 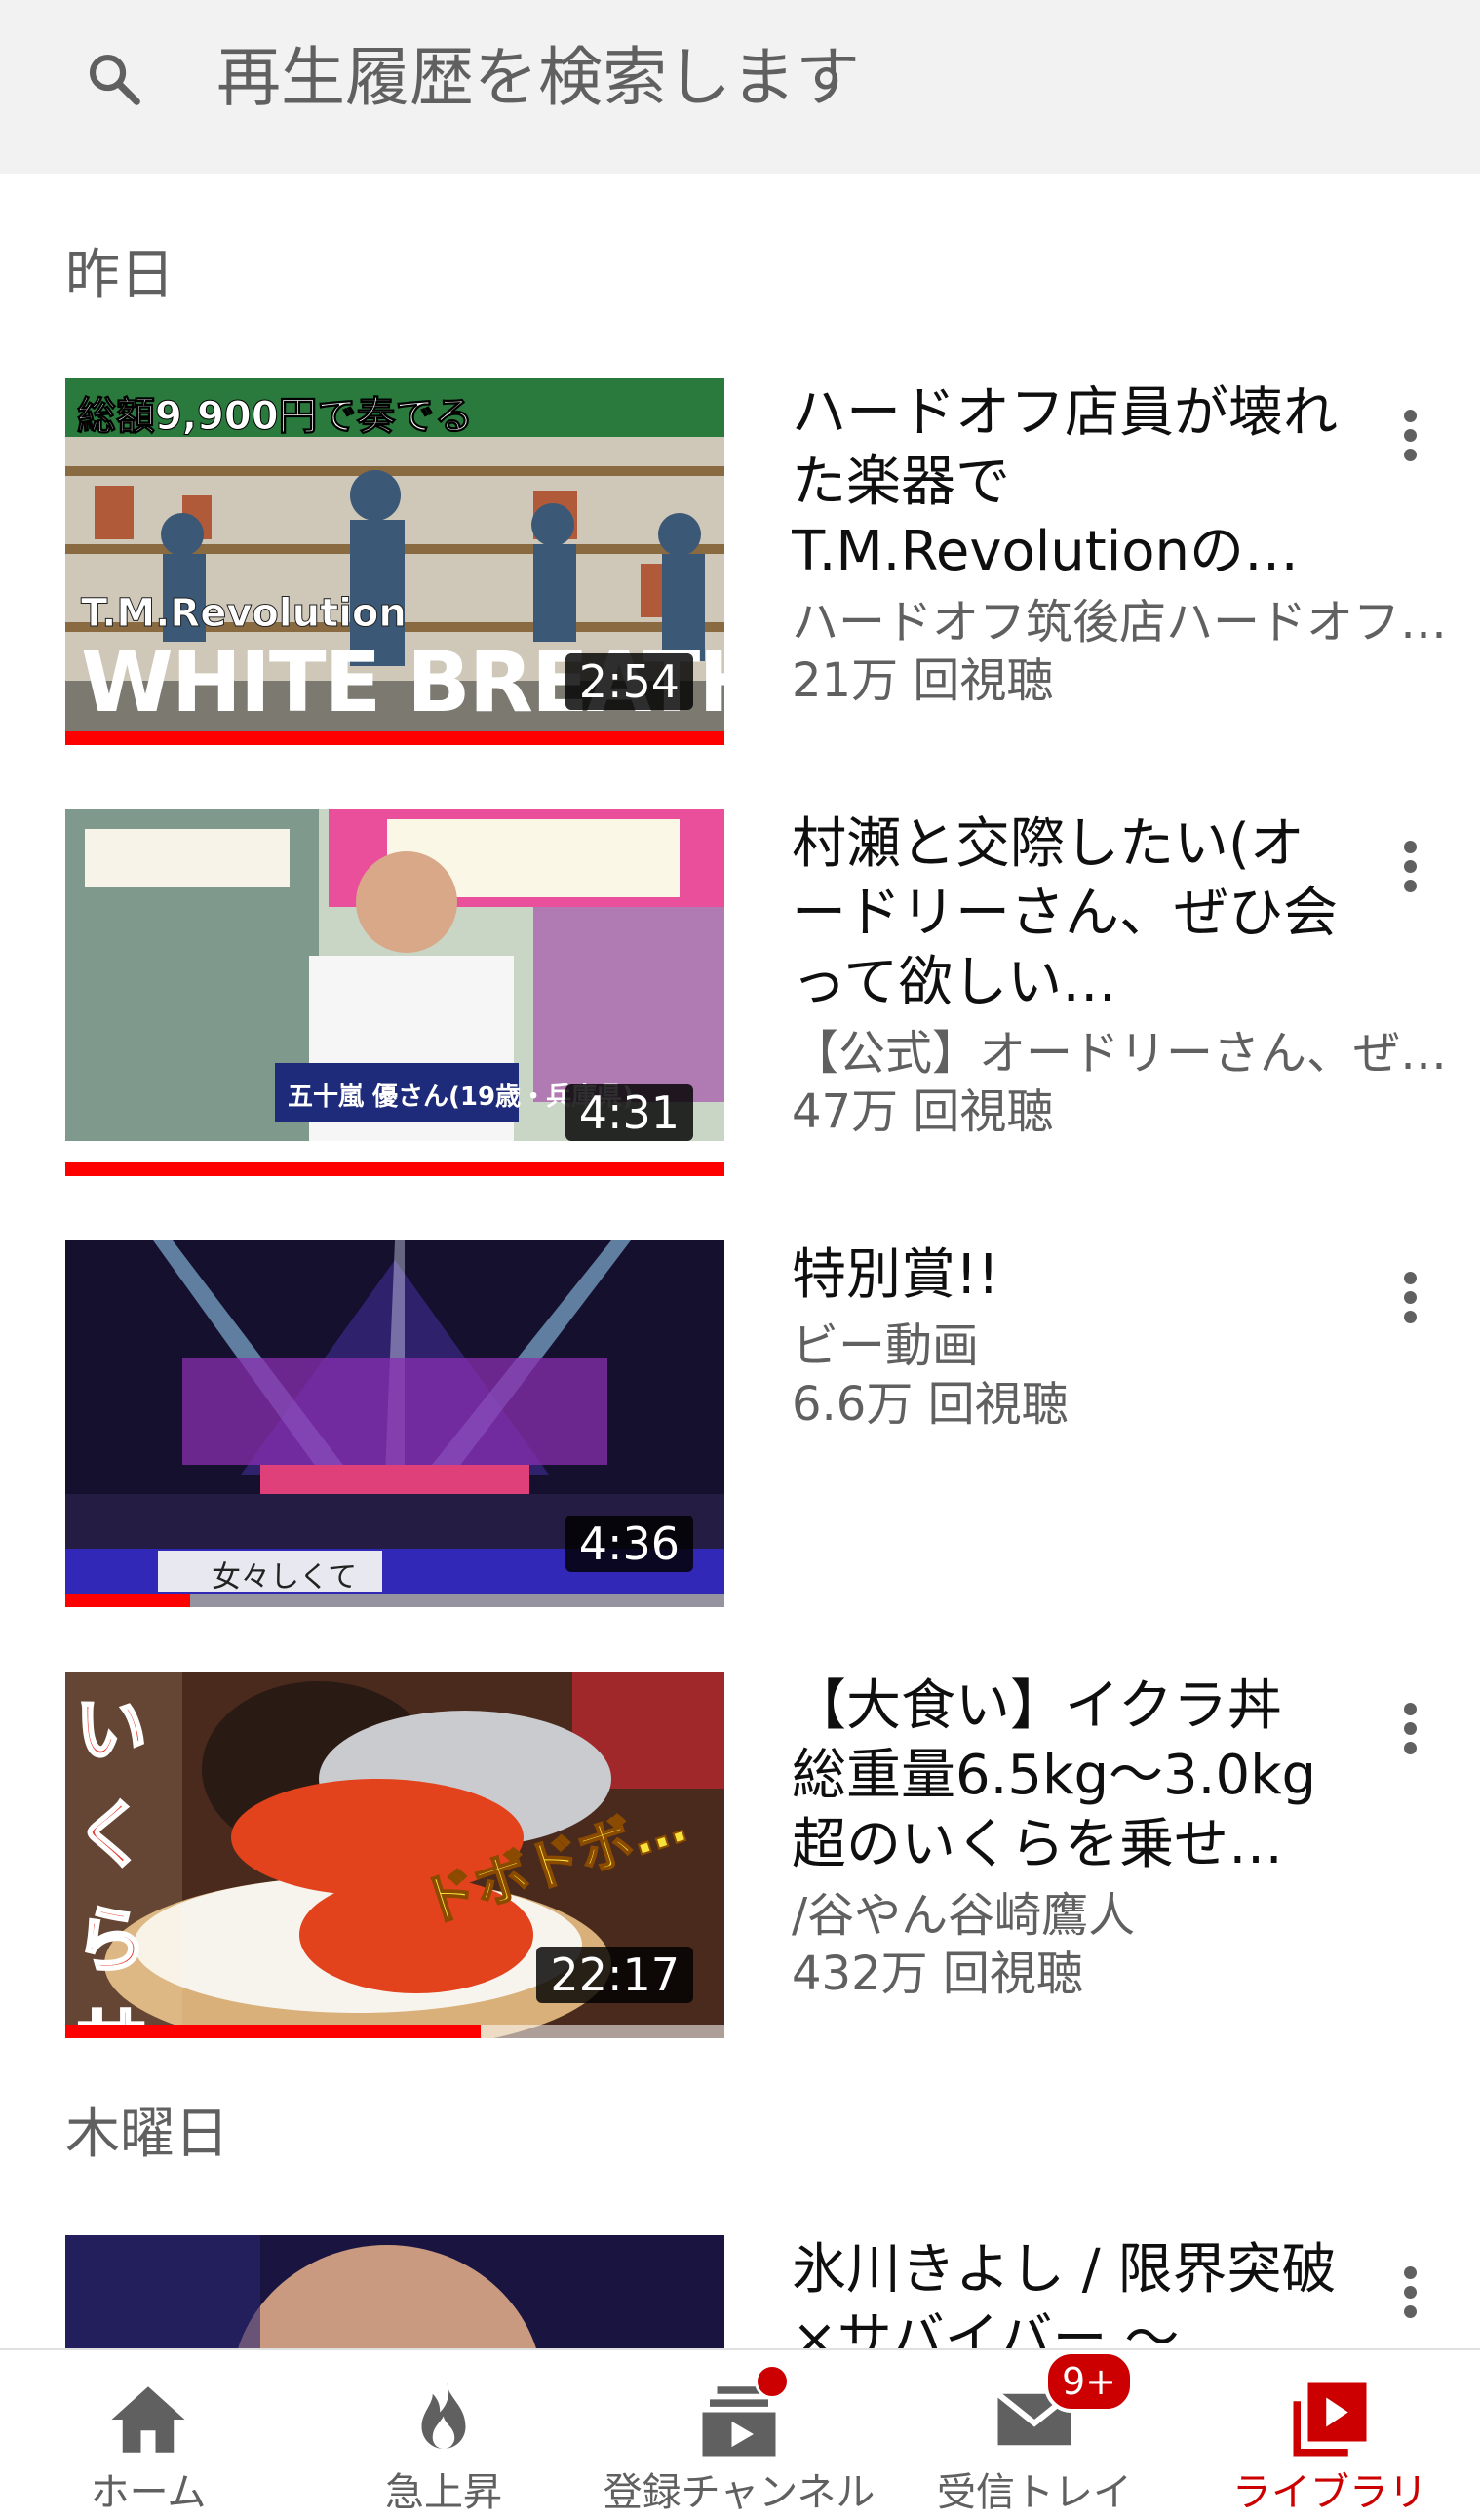 I want to click on subscriptions-new-dot, so click(x=772, y=2381).